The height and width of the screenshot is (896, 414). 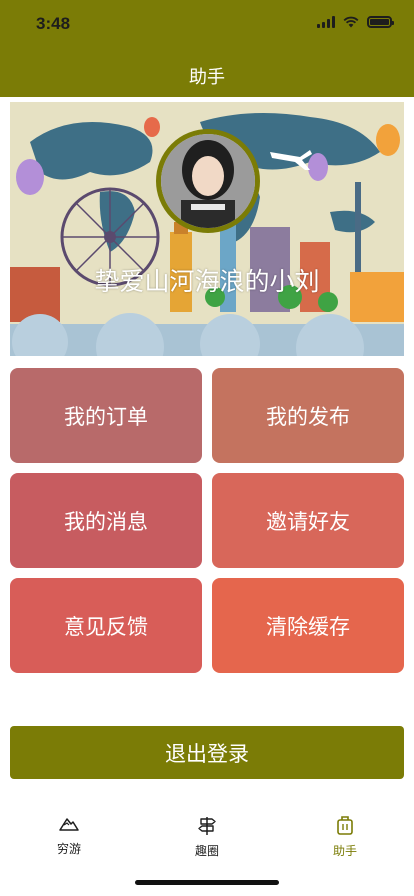 I want to click on tab-label: 趣圈, so click(x=206, y=851).